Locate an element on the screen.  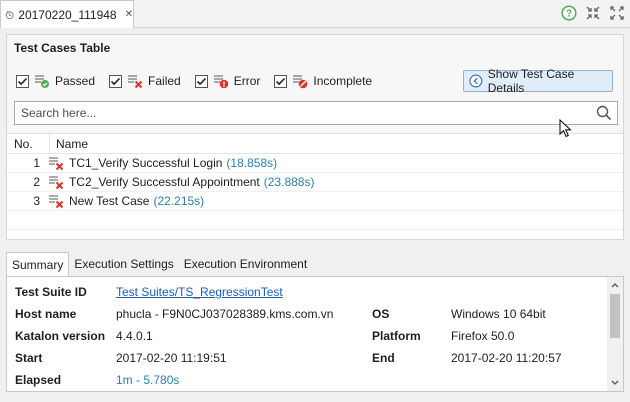
expand-icon is located at coordinates (617, 13).